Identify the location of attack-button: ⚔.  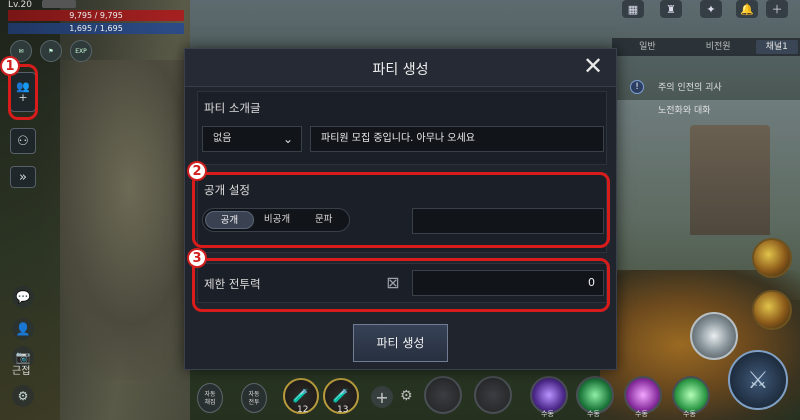
(758, 380).